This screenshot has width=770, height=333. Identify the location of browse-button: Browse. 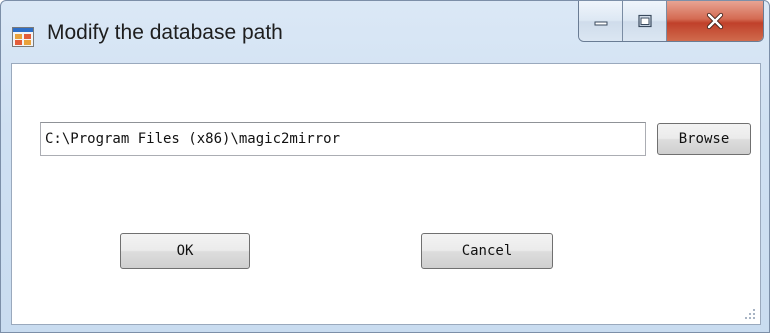
(704, 139).